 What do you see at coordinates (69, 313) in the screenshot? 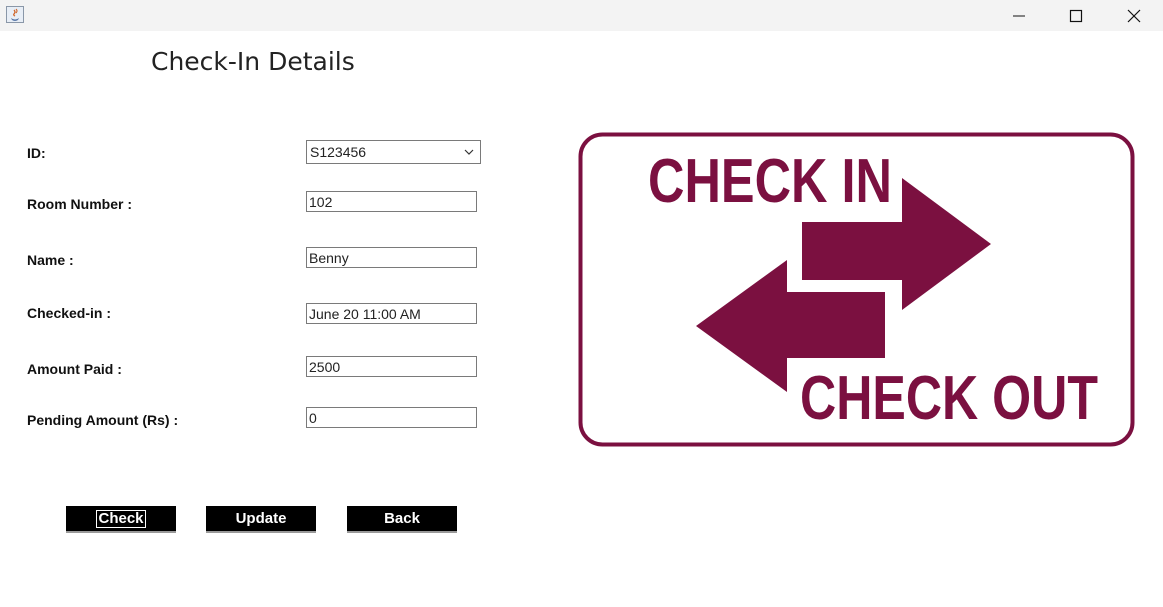
I see `checked-in-label: Checked-in :` at bounding box center [69, 313].